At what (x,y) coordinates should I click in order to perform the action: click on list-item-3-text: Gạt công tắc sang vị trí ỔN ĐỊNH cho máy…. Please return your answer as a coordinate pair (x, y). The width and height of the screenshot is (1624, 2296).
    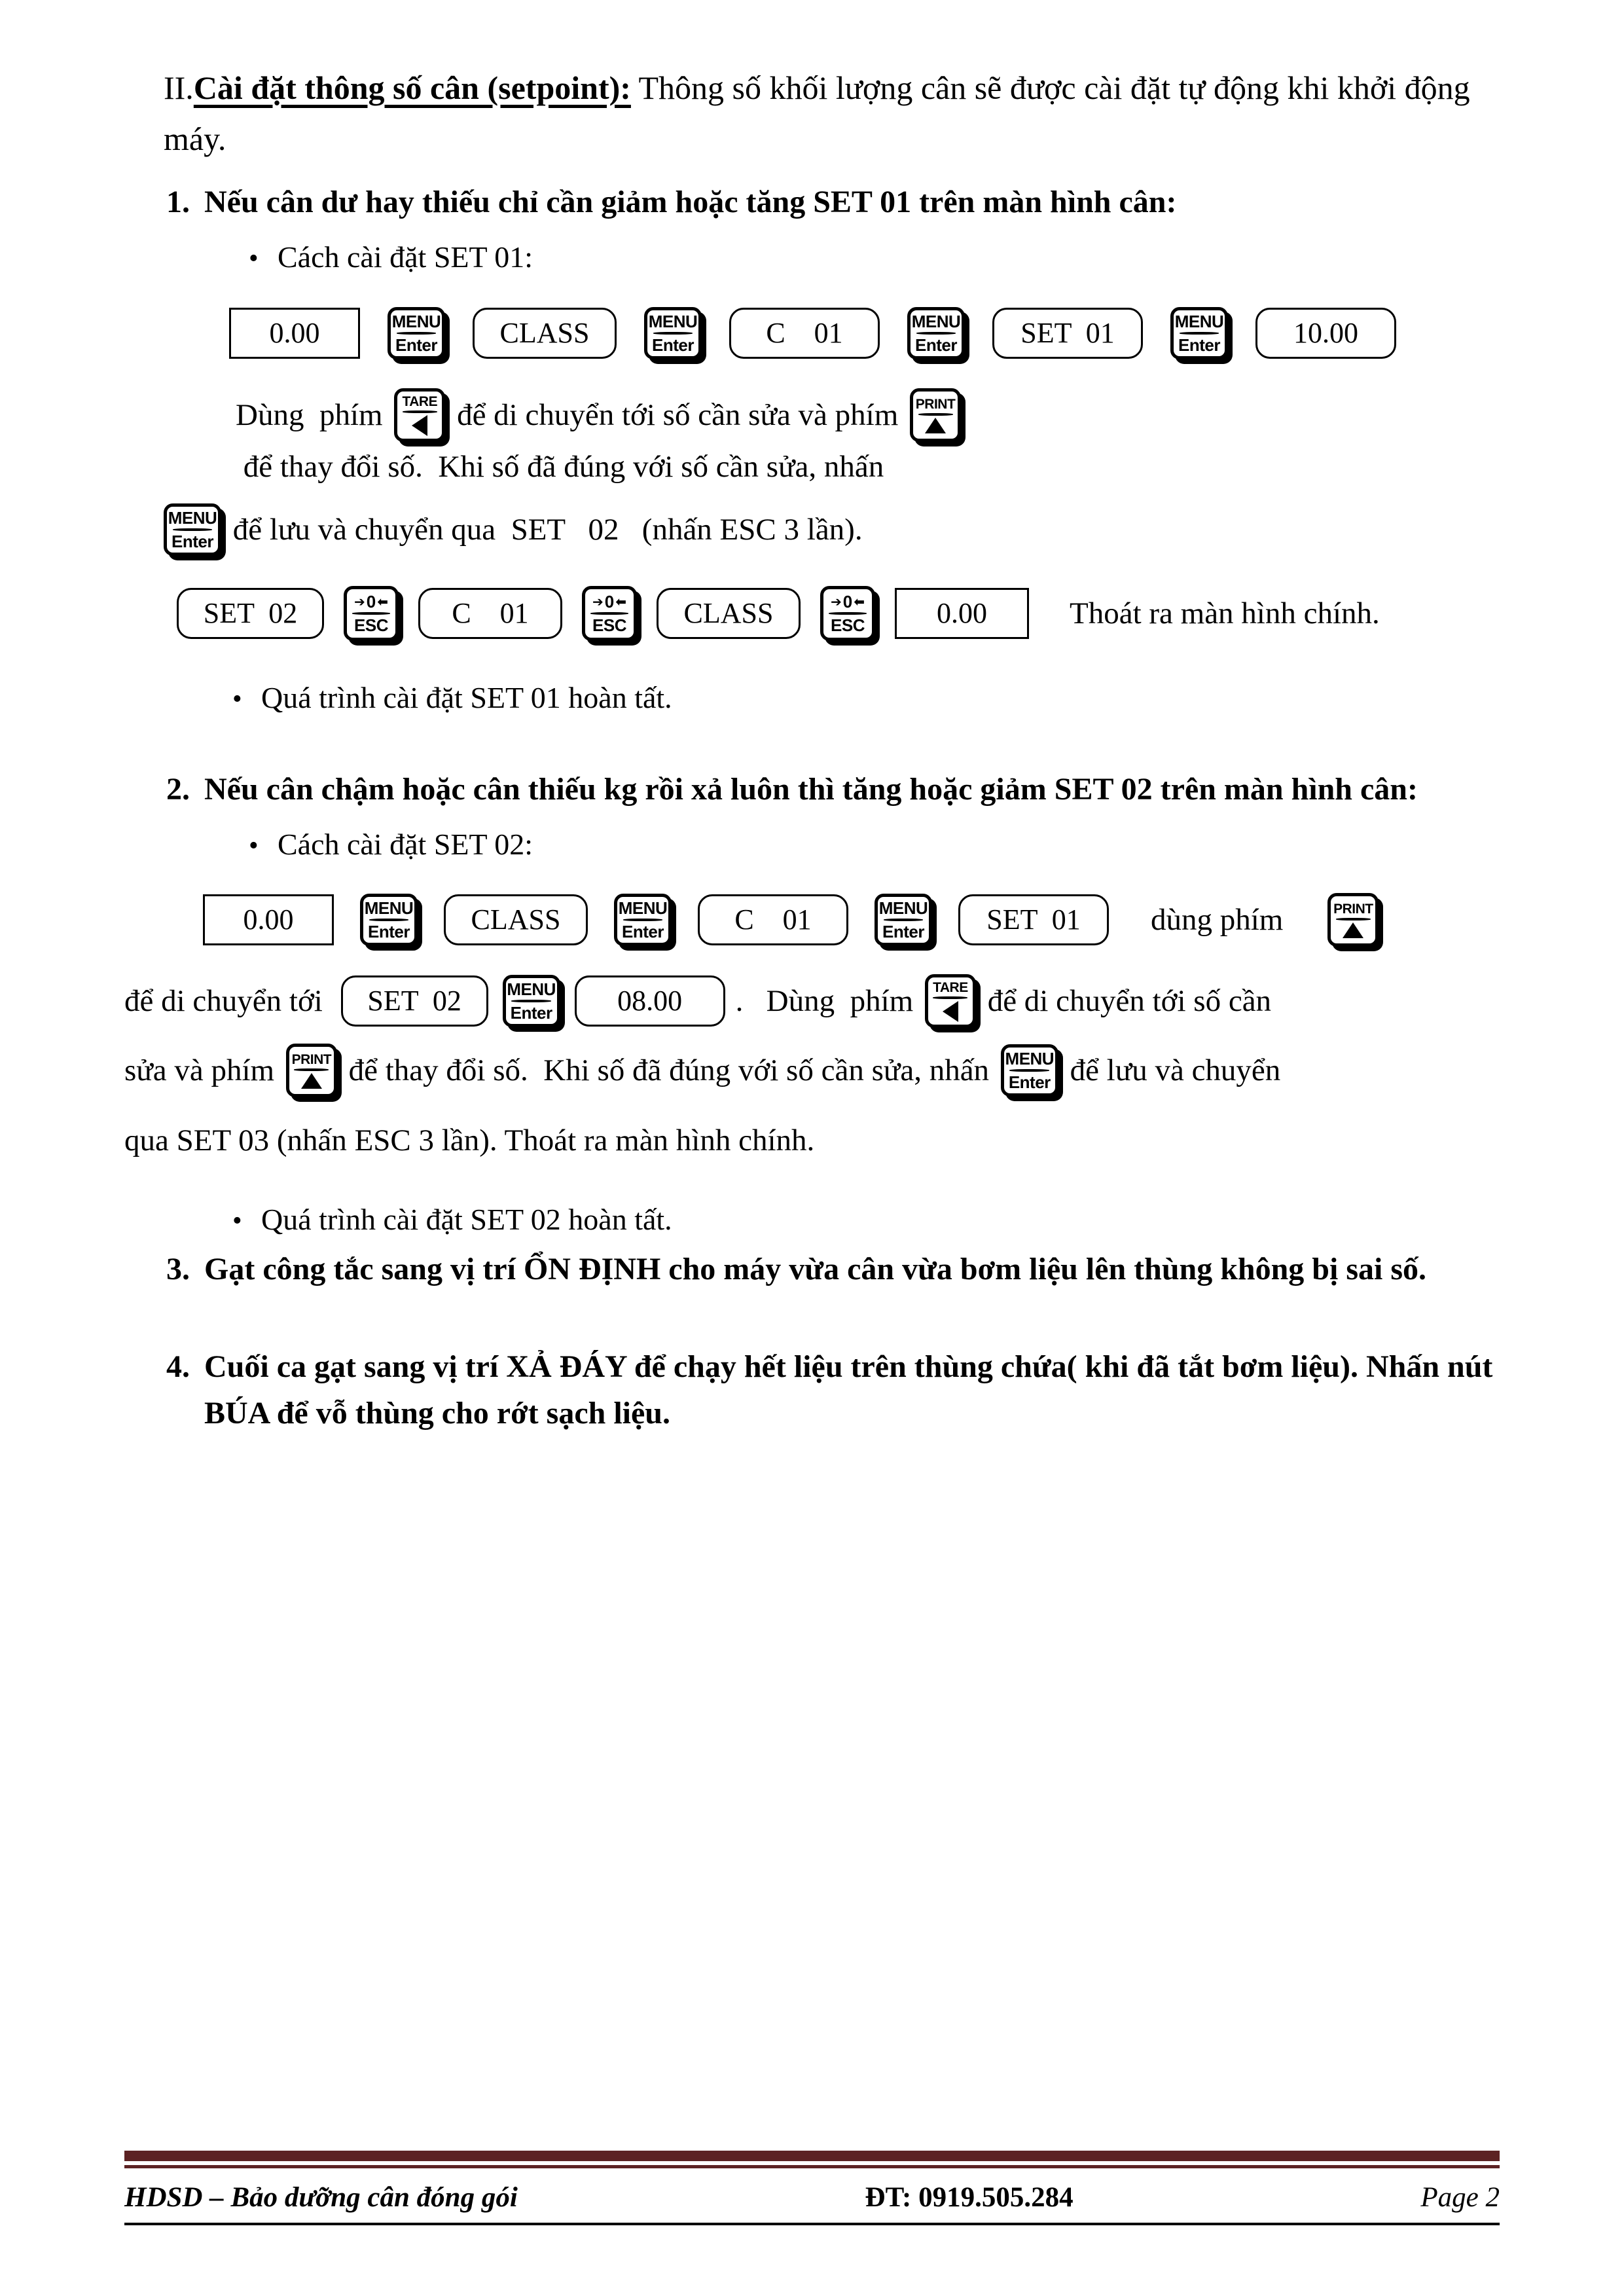
    Looking at the image, I should click on (815, 1269).